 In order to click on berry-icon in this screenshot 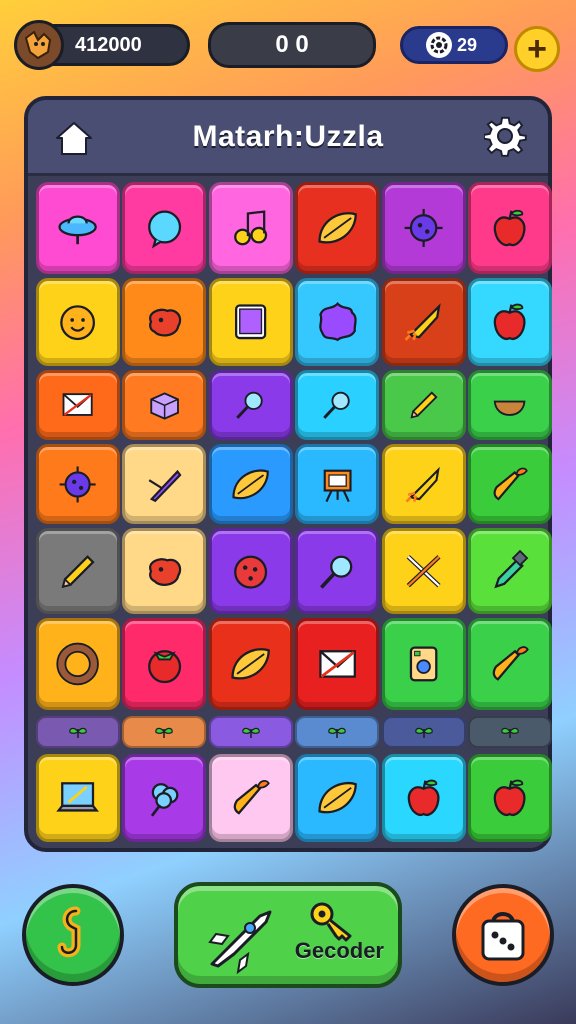, I will do `click(251, 572)`.